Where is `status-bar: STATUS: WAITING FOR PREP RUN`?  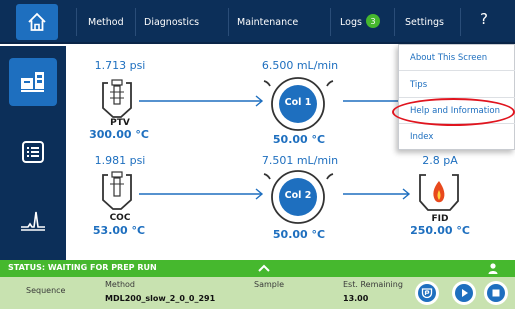 status-bar: STATUS: WAITING FOR PREP RUN is located at coordinates (257, 268).